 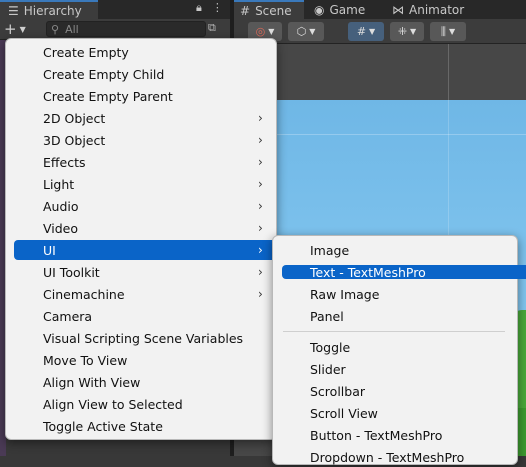 I want to click on menu-item-label: Cinemachine, so click(x=84, y=294).